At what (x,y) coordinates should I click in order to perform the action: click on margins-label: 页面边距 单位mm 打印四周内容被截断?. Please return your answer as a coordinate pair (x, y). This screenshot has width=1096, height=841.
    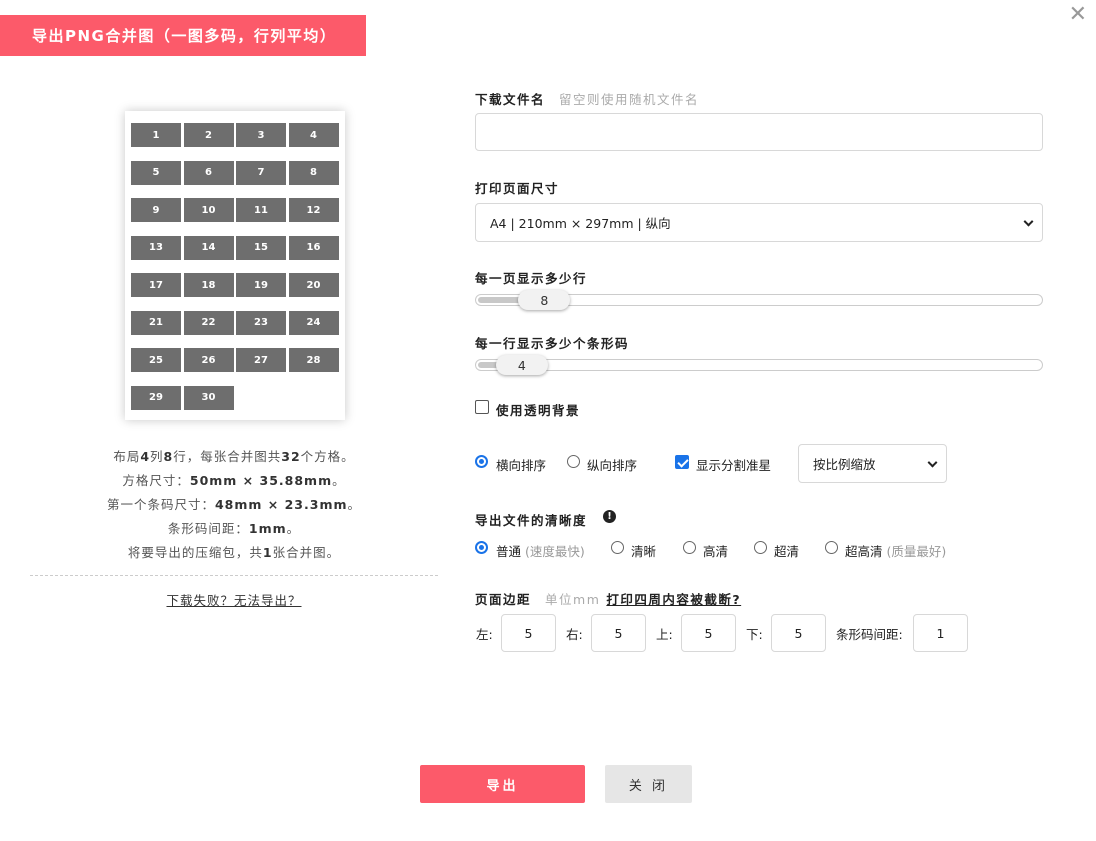
    Looking at the image, I should click on (608, 599).